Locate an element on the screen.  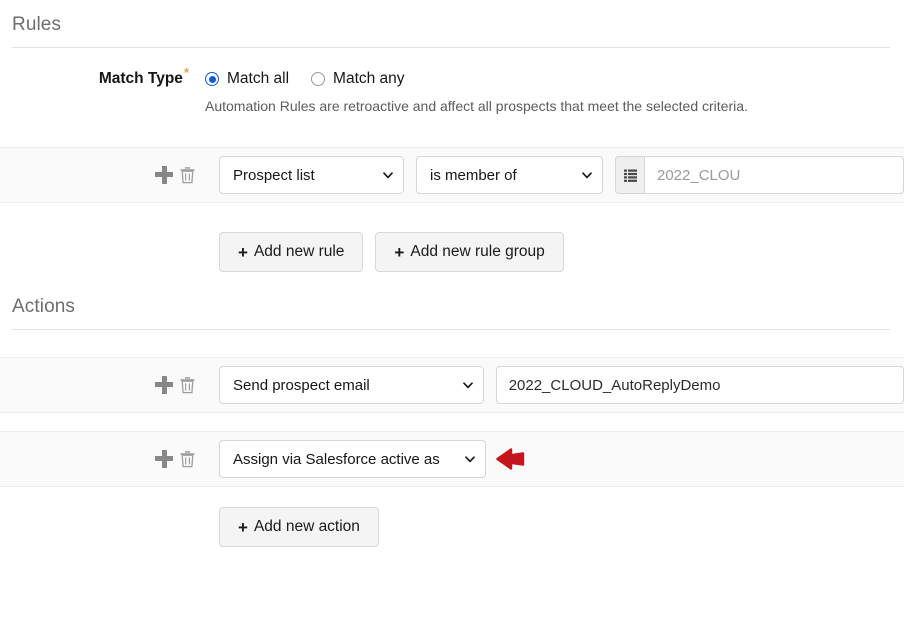
criteria-field-select: Prospect list is located at coordinates (311, 175).